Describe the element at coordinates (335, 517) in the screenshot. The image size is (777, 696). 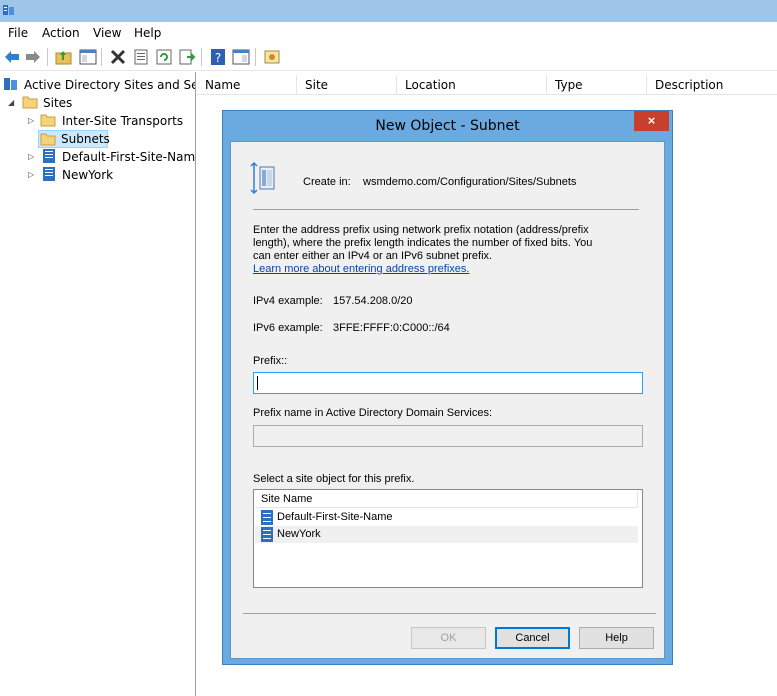
I see `site-item-label: Default-First-Site-Name` at that location.